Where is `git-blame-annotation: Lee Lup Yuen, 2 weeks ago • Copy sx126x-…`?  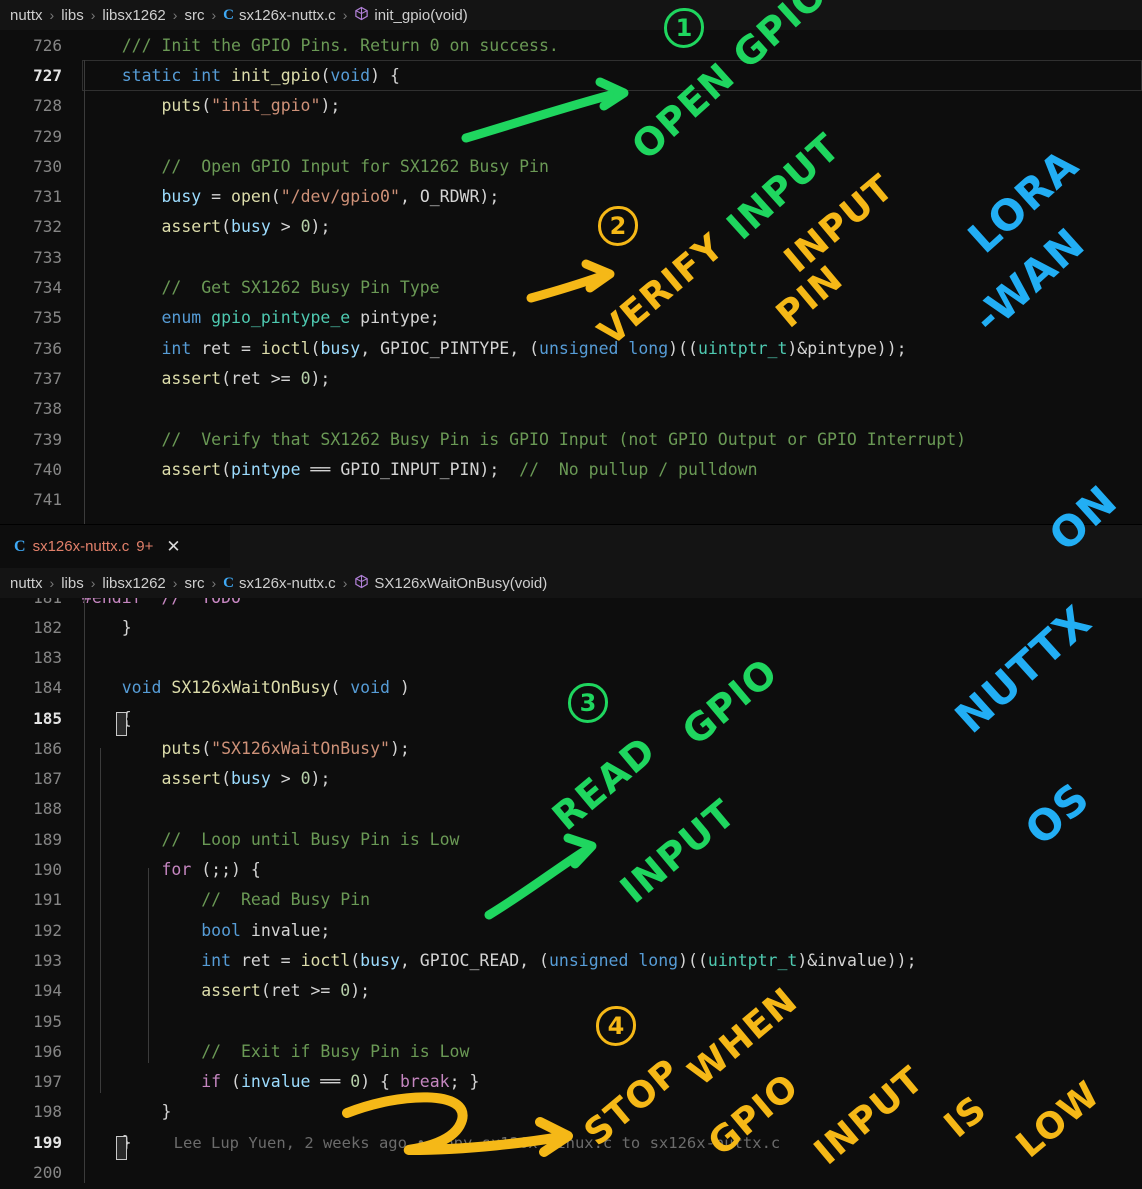
git-blame-annotation: Lee Lup Yuen, 2 weeks ago • Copy sx126x-… is located at coordinates (477, 1143).